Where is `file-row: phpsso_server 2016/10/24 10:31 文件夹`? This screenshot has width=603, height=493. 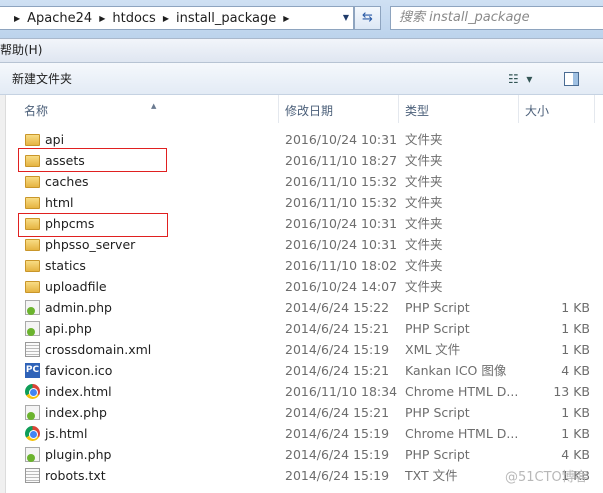 file-row: phpsso_server 2016/10/24 10:31 文件夹 is located at coordinates (301, 244).